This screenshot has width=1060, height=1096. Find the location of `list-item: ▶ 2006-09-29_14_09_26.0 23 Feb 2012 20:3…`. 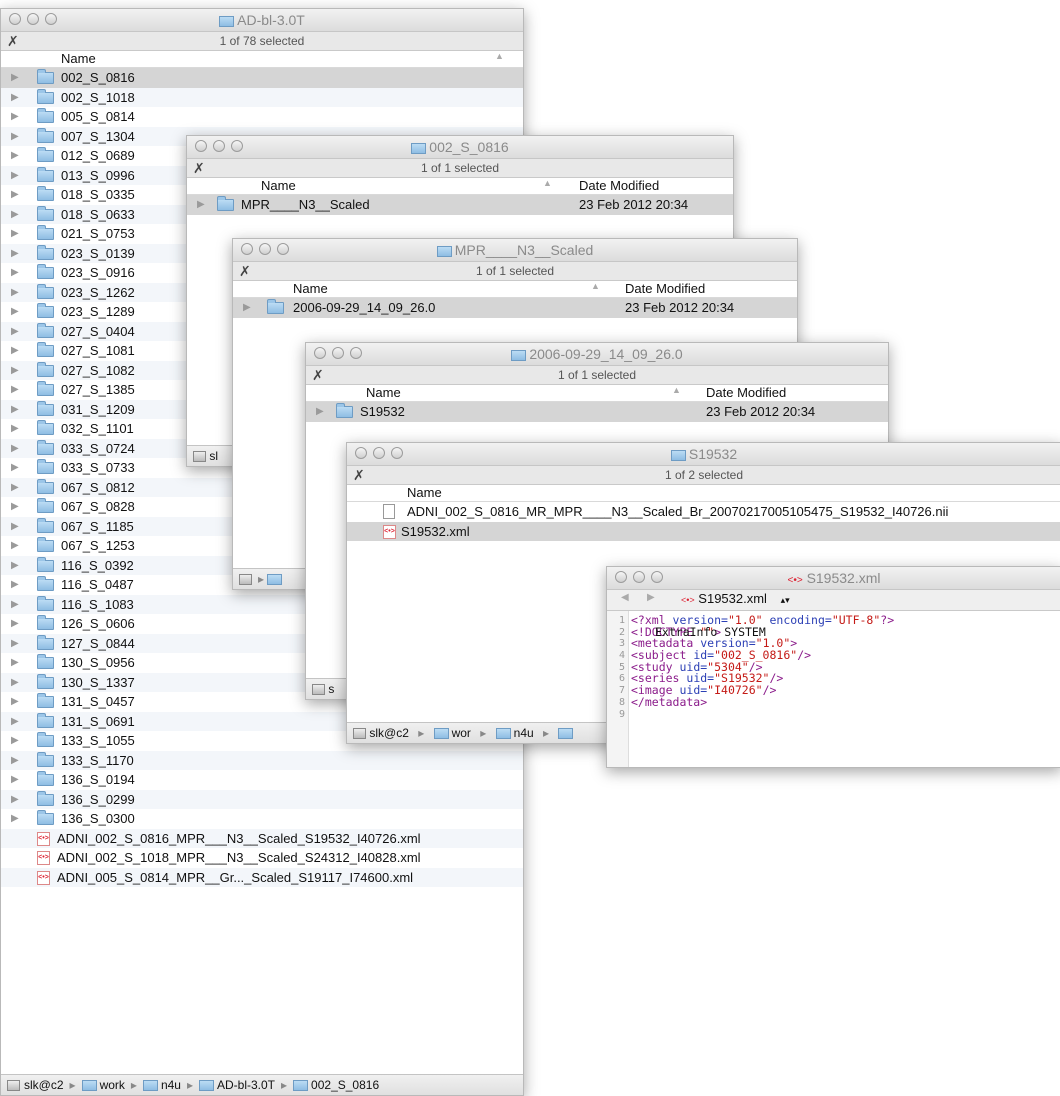

list-item: ▶ 2006-09-29_14_09_26.0 23 Feb 2012 20:3… is located at coordinates (515, 308).